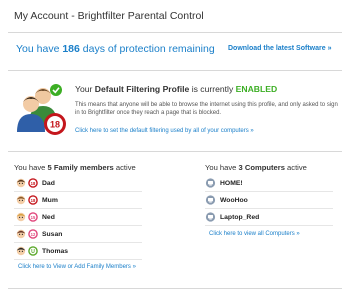 This screenshot has height=296, width=350. Describe the element at coordinates (261, 167) in the screenshot. I see `computers-count: 3 Computers` at that location.